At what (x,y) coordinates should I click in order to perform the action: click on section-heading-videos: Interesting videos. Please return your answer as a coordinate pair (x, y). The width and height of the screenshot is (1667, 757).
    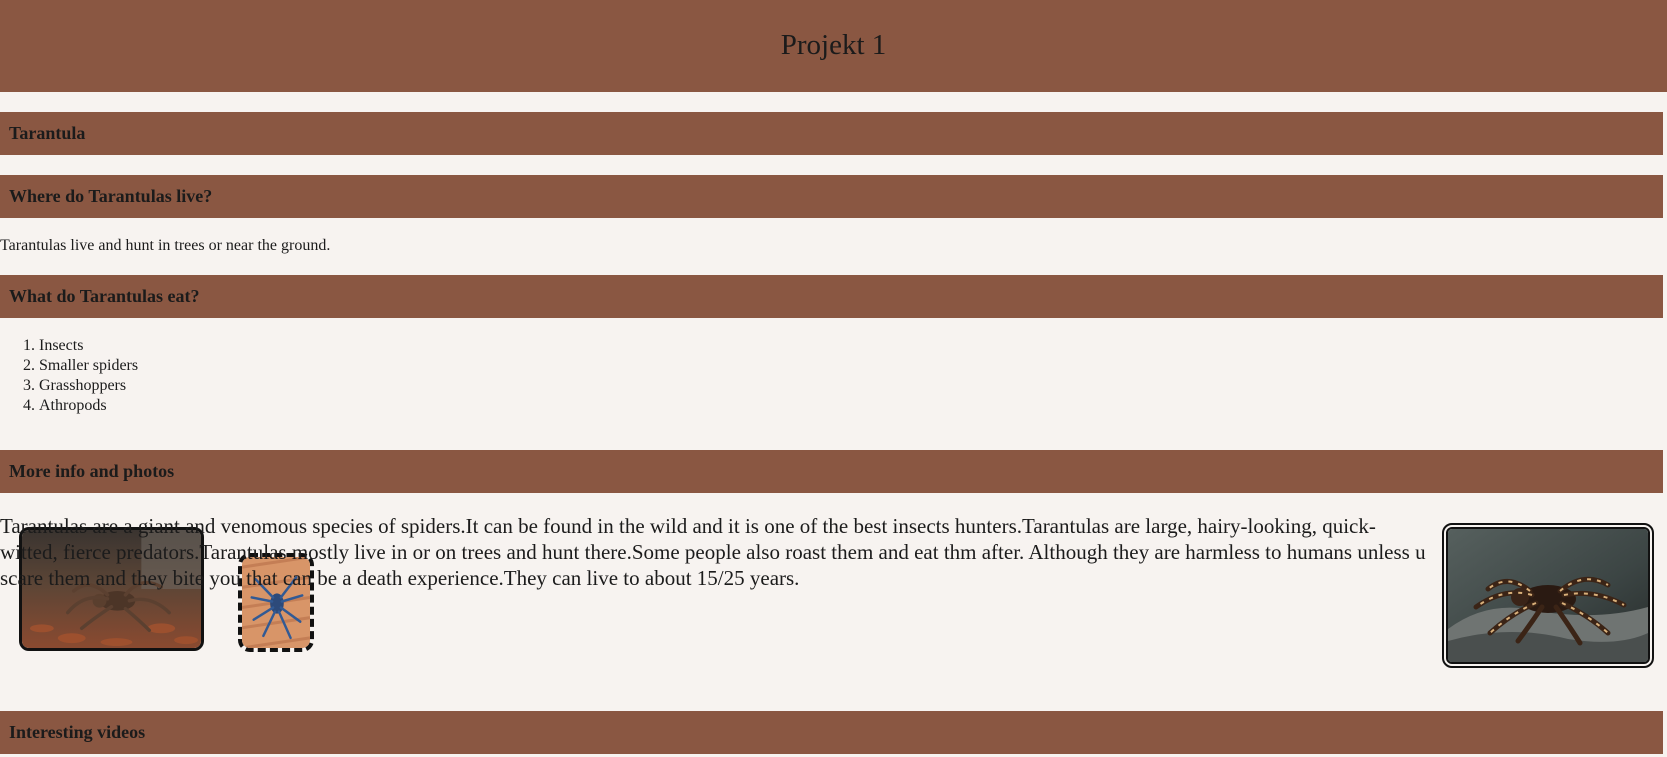
    Looking at the image, I should click on (831, 732).